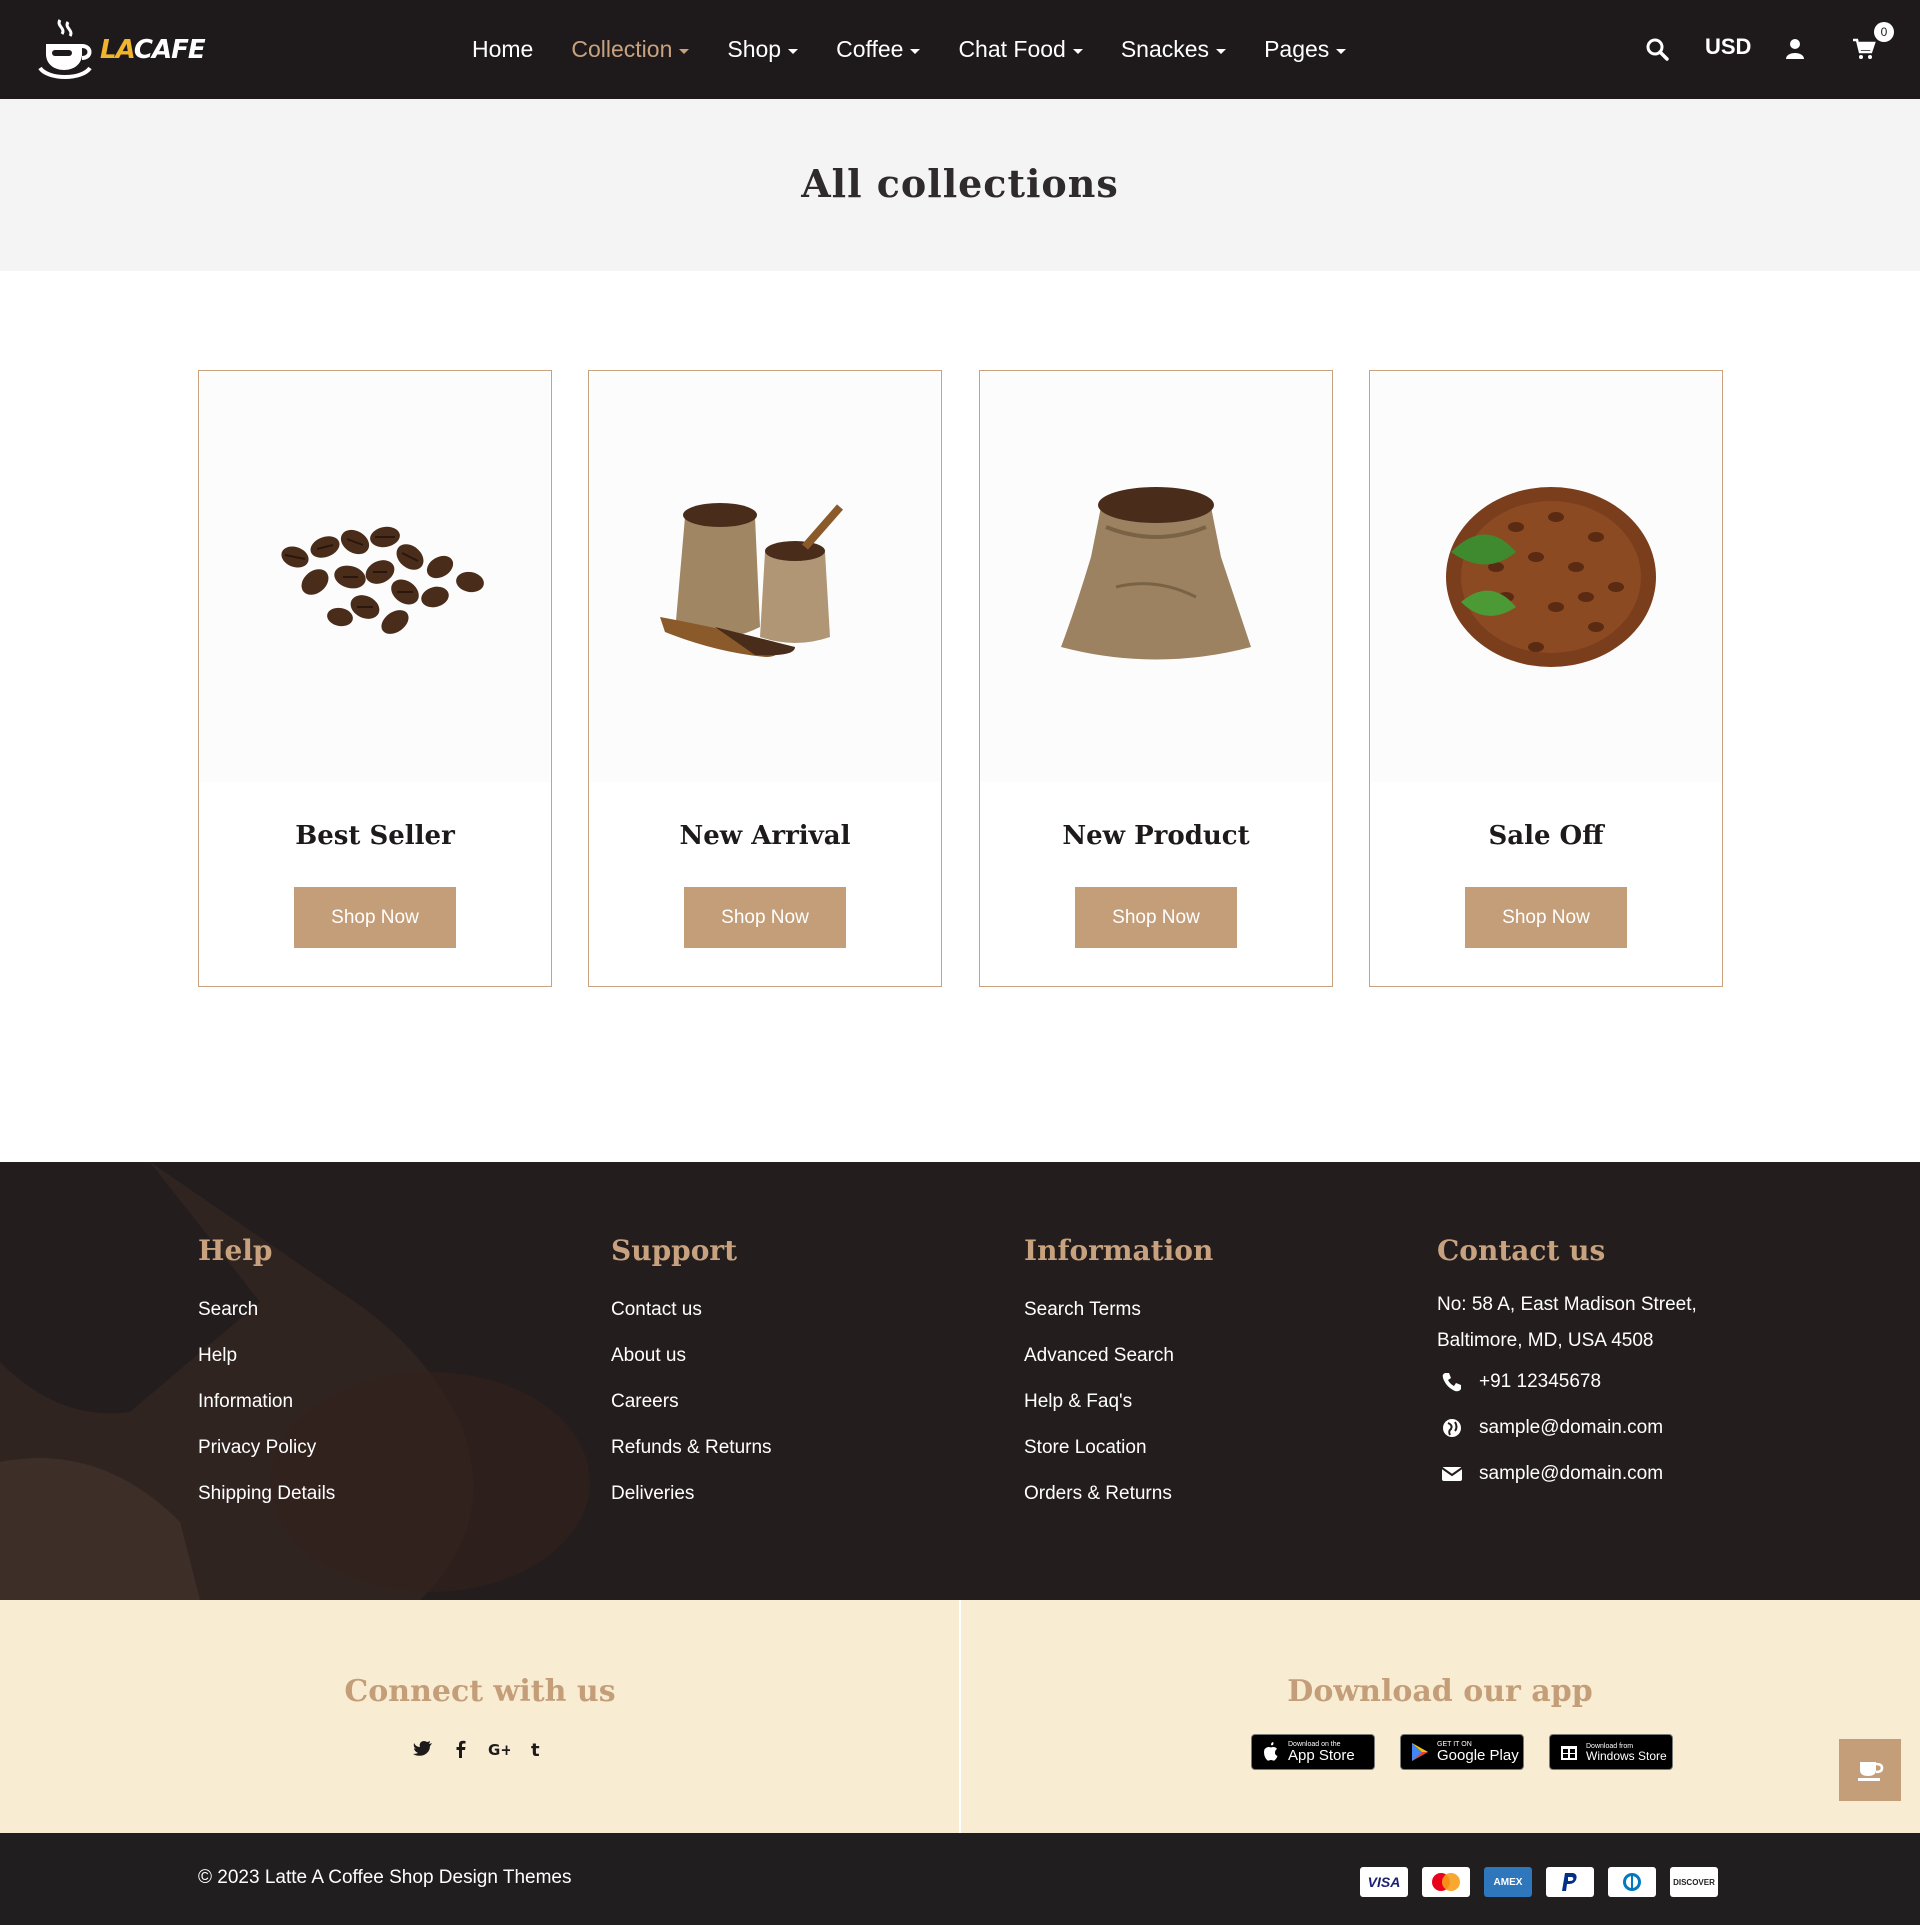 The height and width of the screenshot is (1925, 1920). What do you see at coordinates (1546, 836) in the screenshot?
I see `collection-title: Sale Off` at bounding box center [1546, 836].